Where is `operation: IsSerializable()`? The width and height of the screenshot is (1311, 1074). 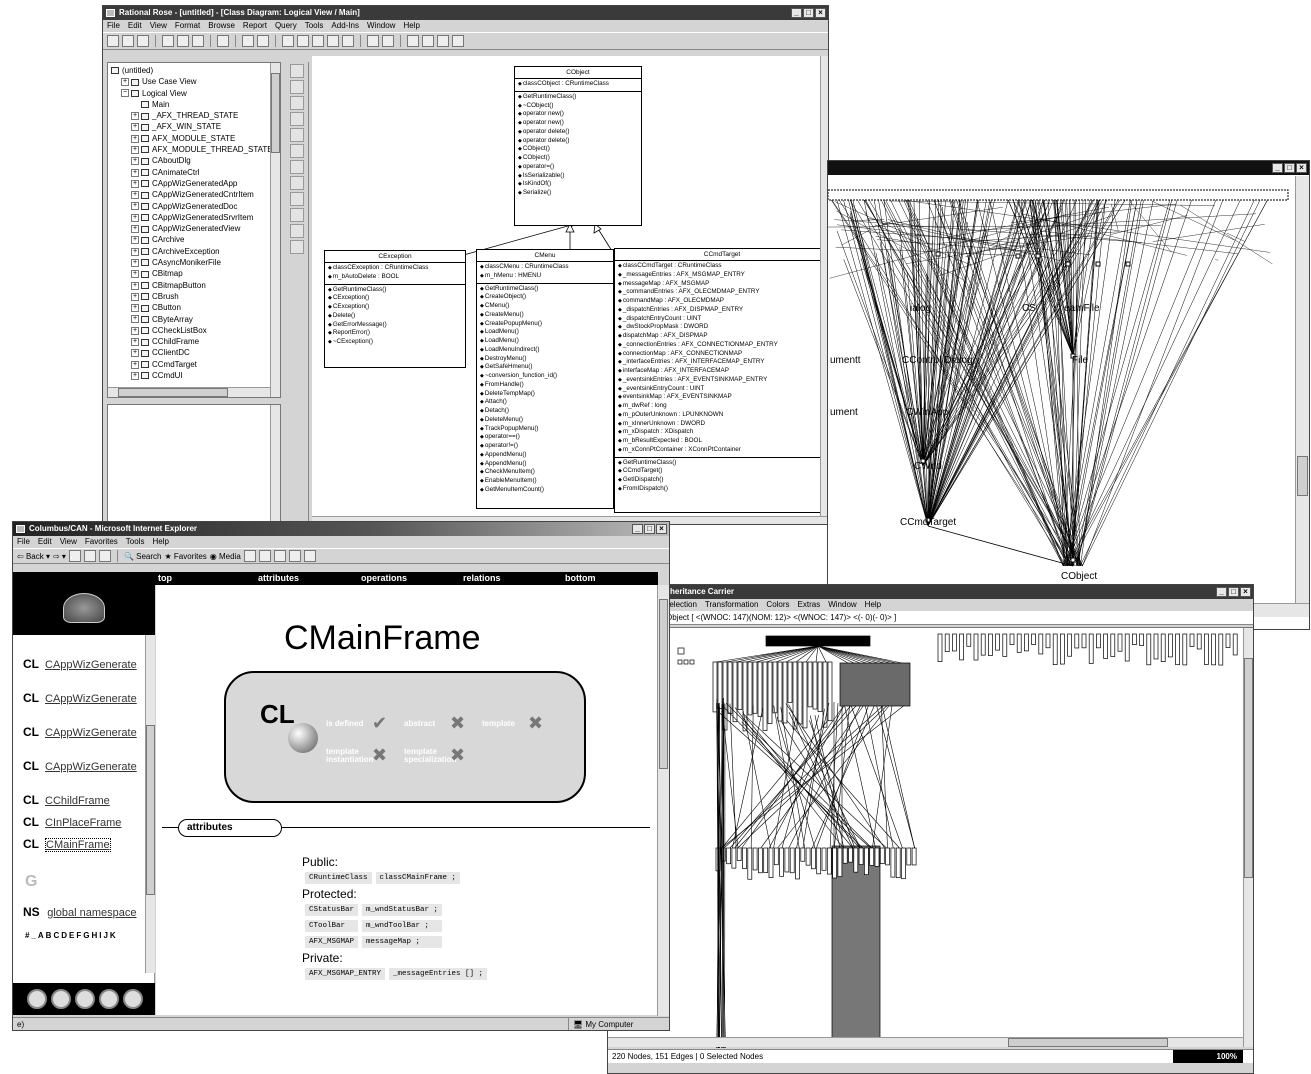
operation: IsSerializable() is located at coordinates (578, 176).